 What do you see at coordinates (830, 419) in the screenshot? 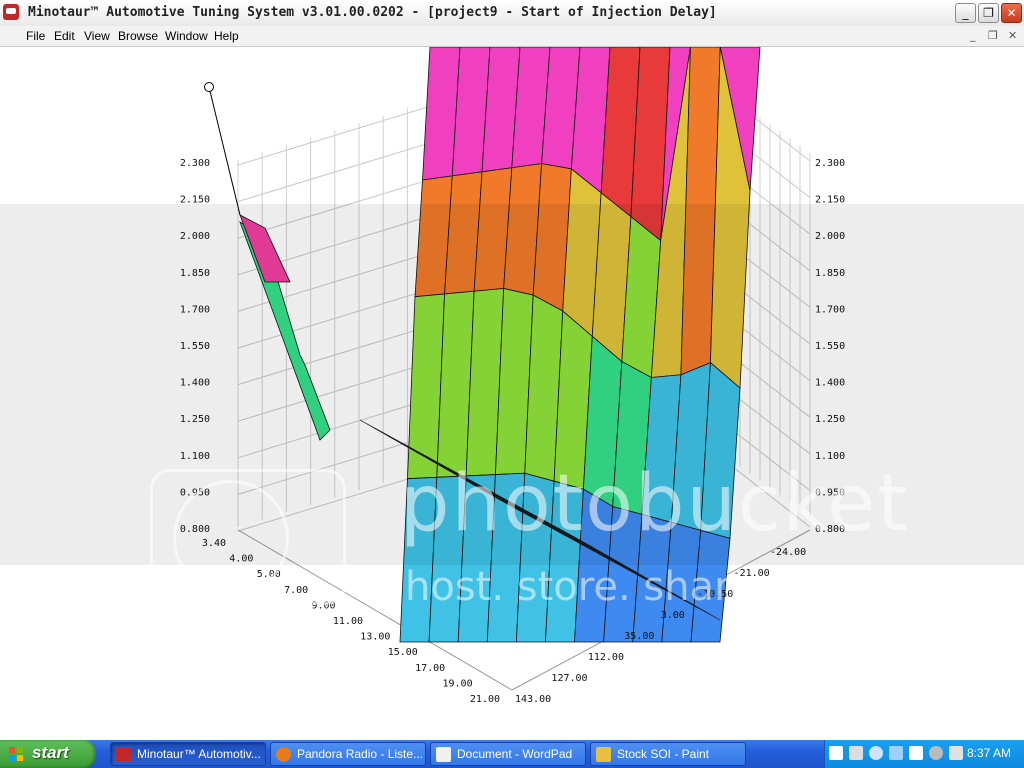
I see `z-tick-label-right: 1.250` at bounding box center [830, 419].